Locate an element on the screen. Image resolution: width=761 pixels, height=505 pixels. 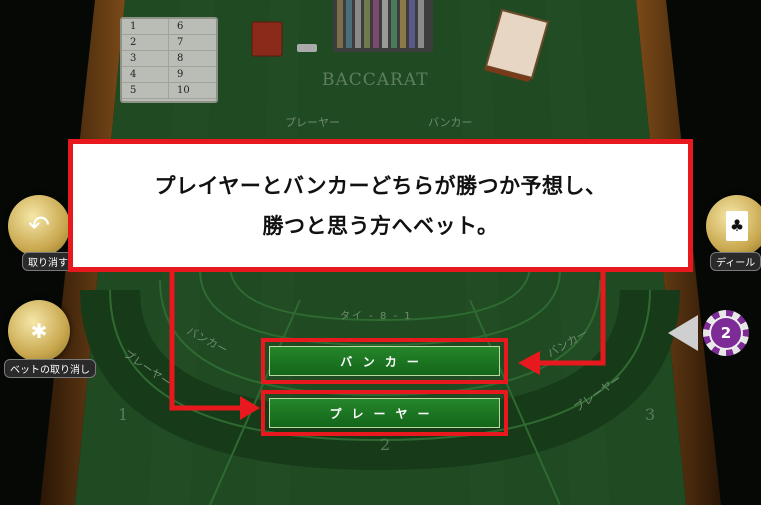
arrow-to-player-icon is located at coordinates (204, 341).